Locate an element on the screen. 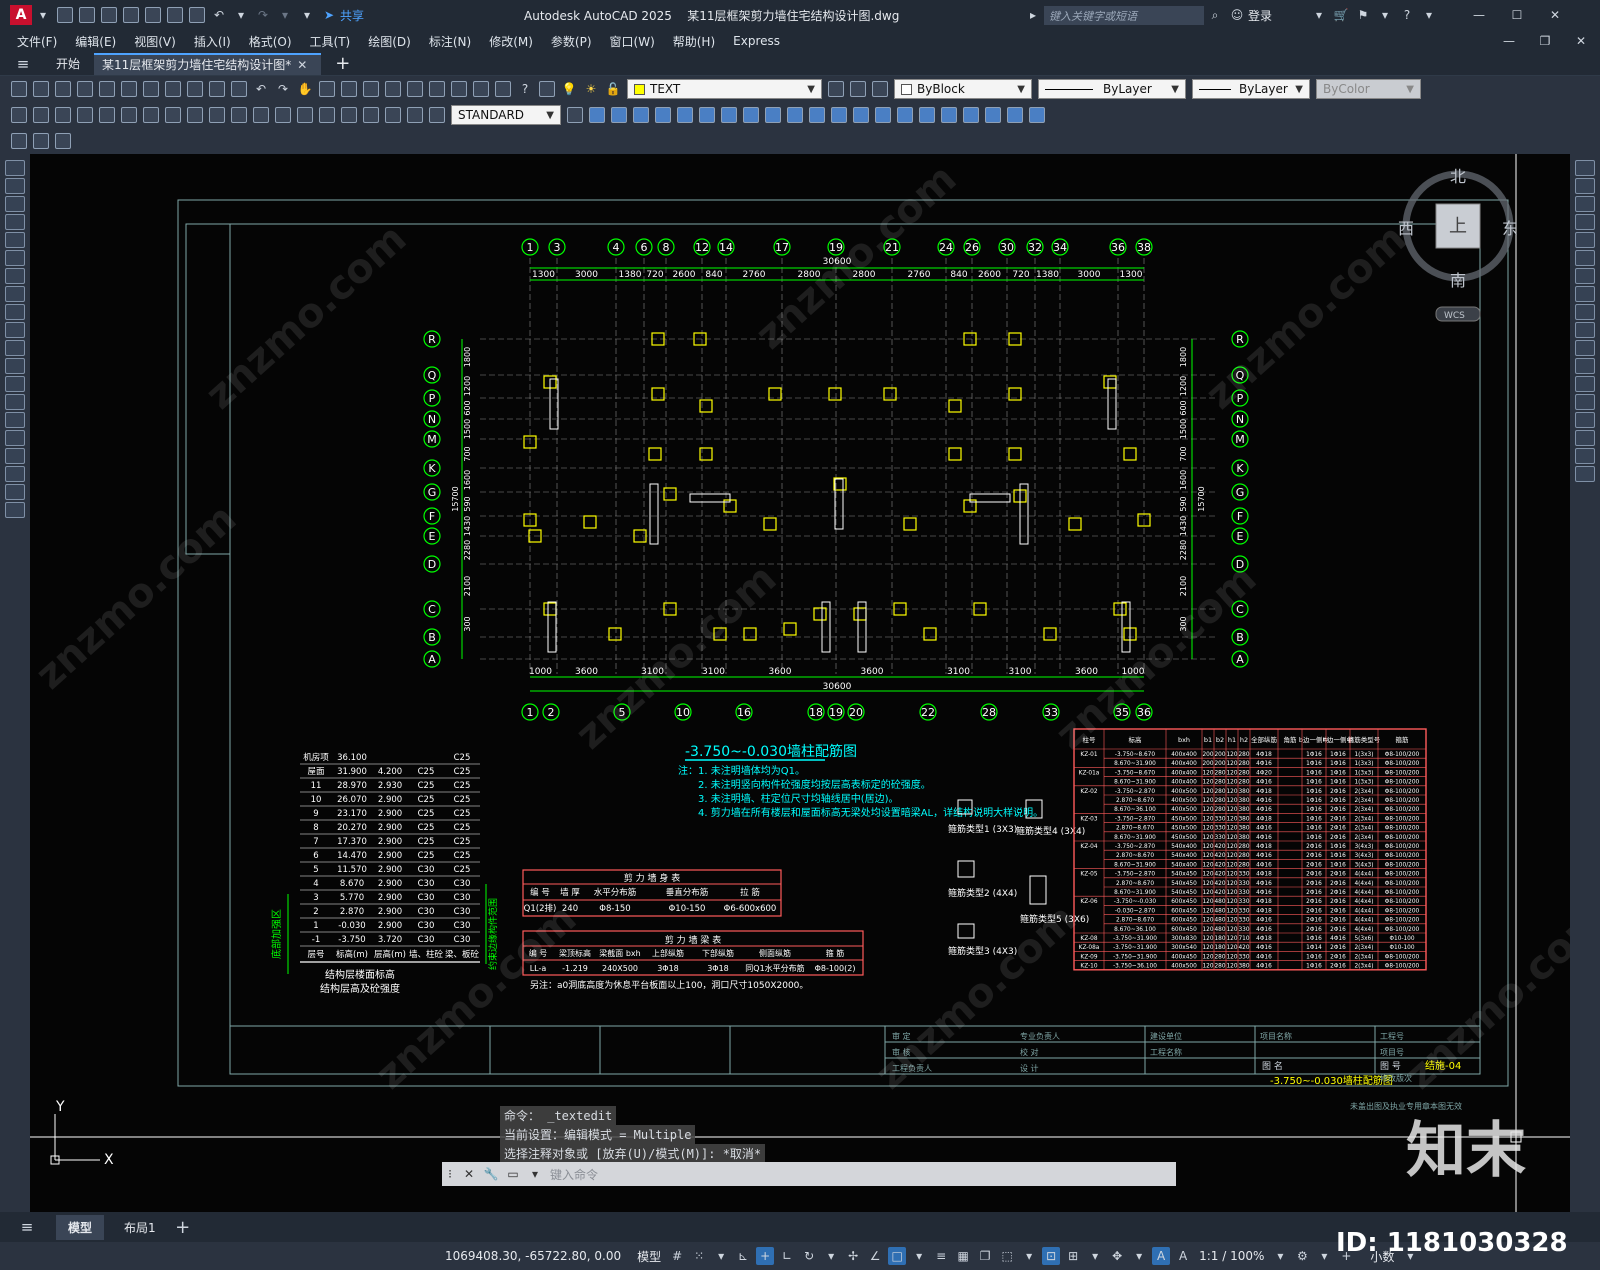  linetype-control-dropdown: ByLayer ▼ is located at coordinates (1112, 89).